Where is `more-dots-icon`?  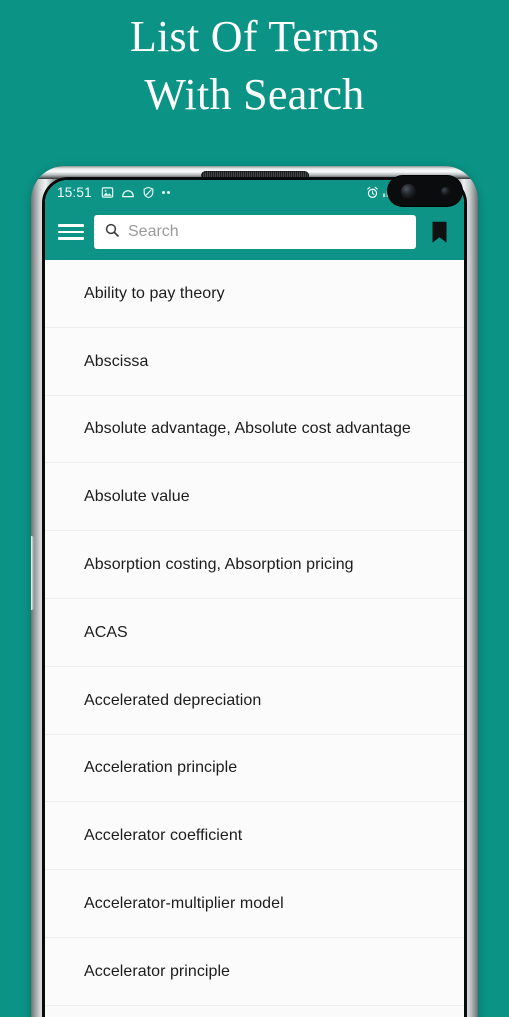 more-dots-icon is located at coordinates (166, 192).